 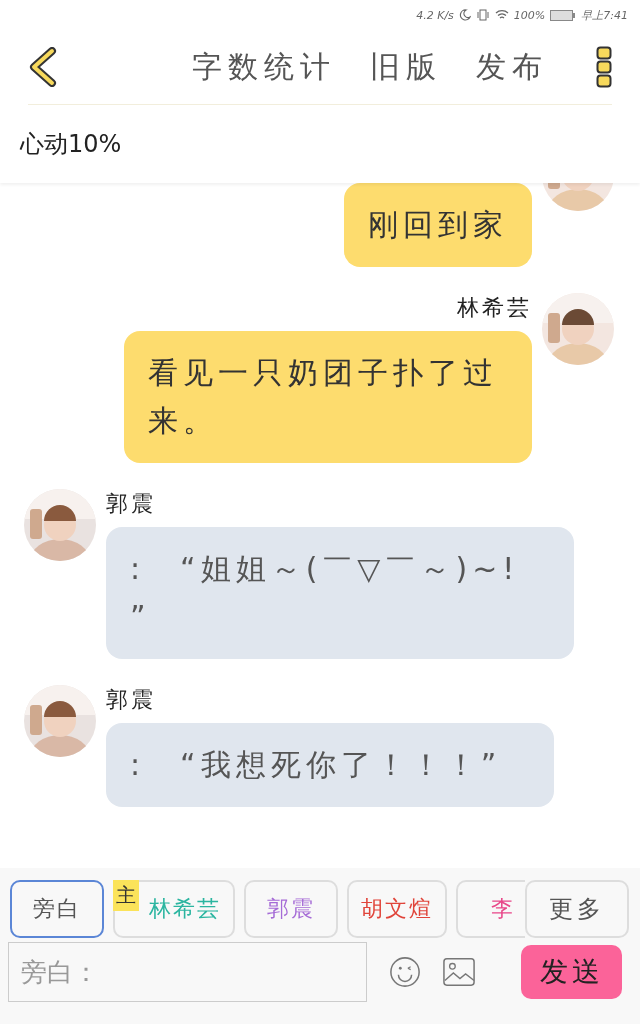 What do you see at coordinates (494, 308) in the screenshot?
I see `sender-name: 林希芸` at bounding box center [494, 308].